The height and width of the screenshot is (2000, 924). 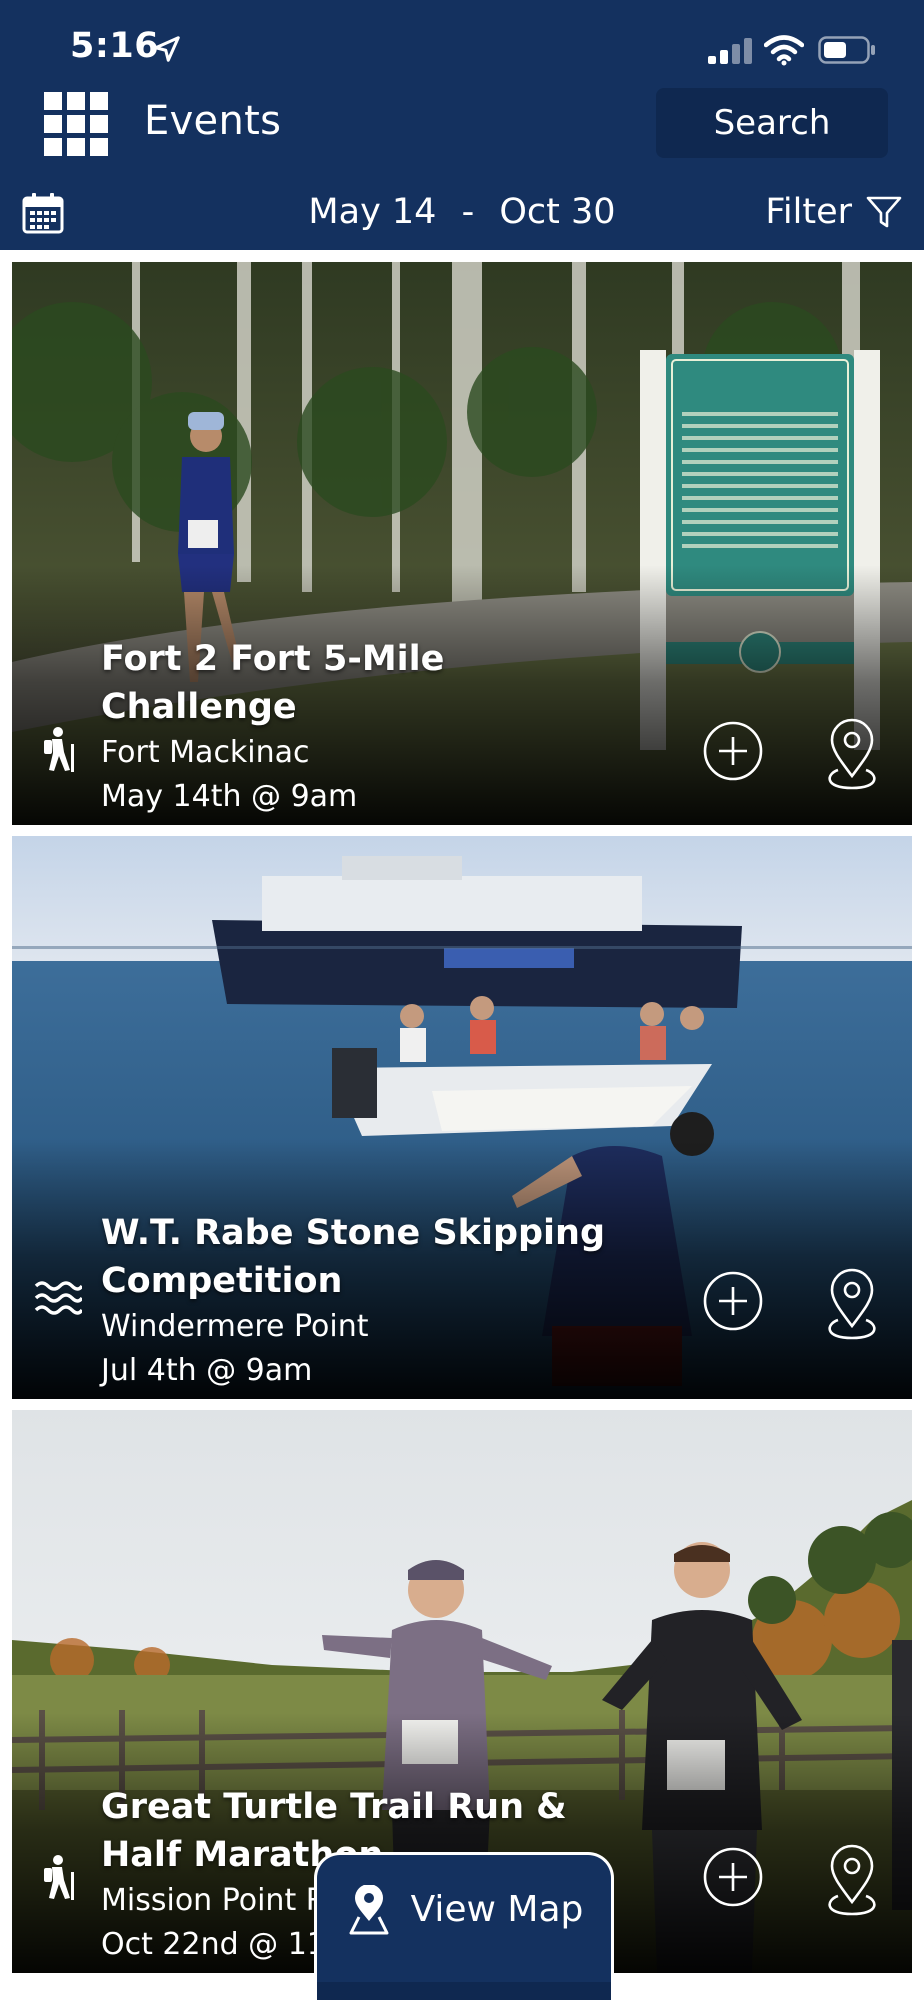 I want to click on page-title: Events, so click(x=213, y=121).